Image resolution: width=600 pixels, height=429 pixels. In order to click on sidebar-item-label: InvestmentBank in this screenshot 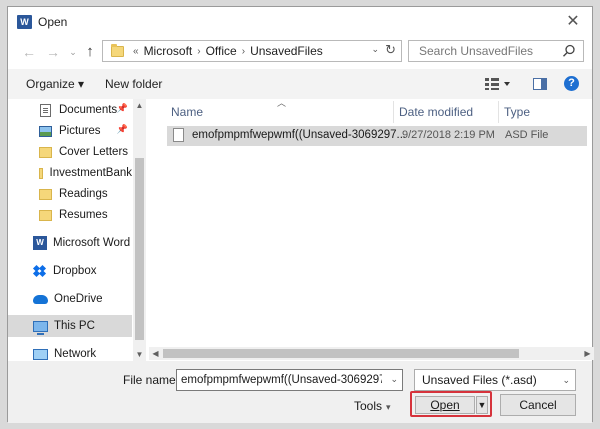, I will do `click(90, 173)`.